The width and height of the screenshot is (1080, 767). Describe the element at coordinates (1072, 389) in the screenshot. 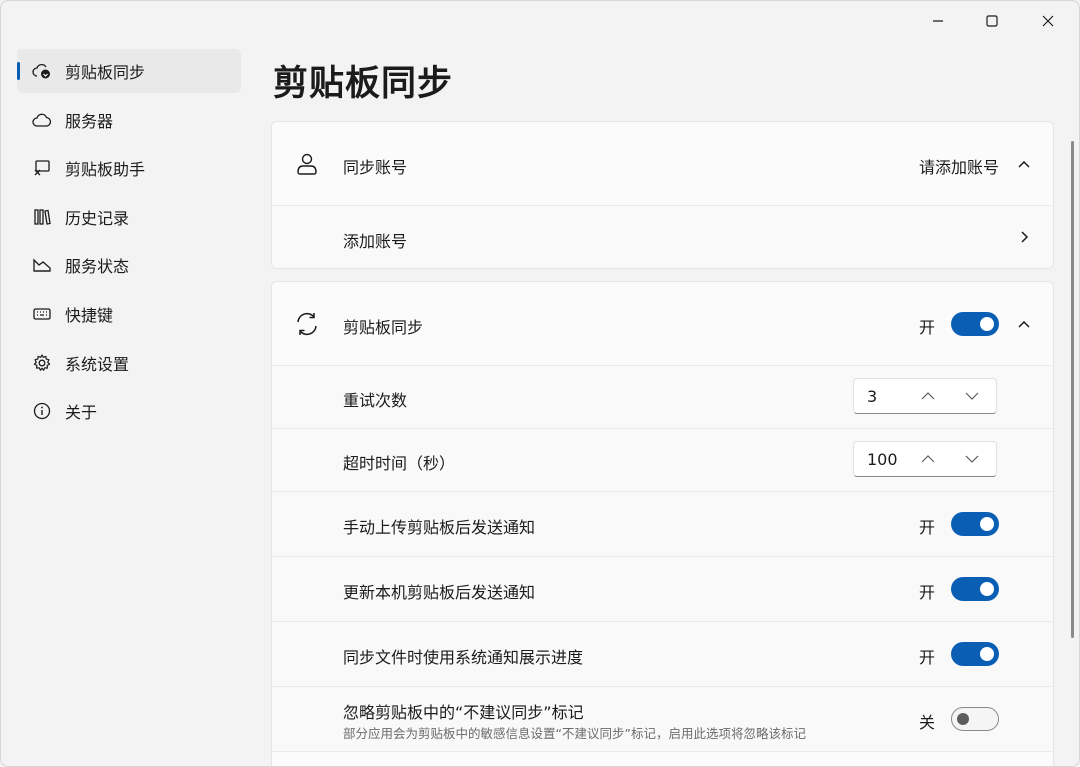

I see `vertical-scrollbar` at that location.